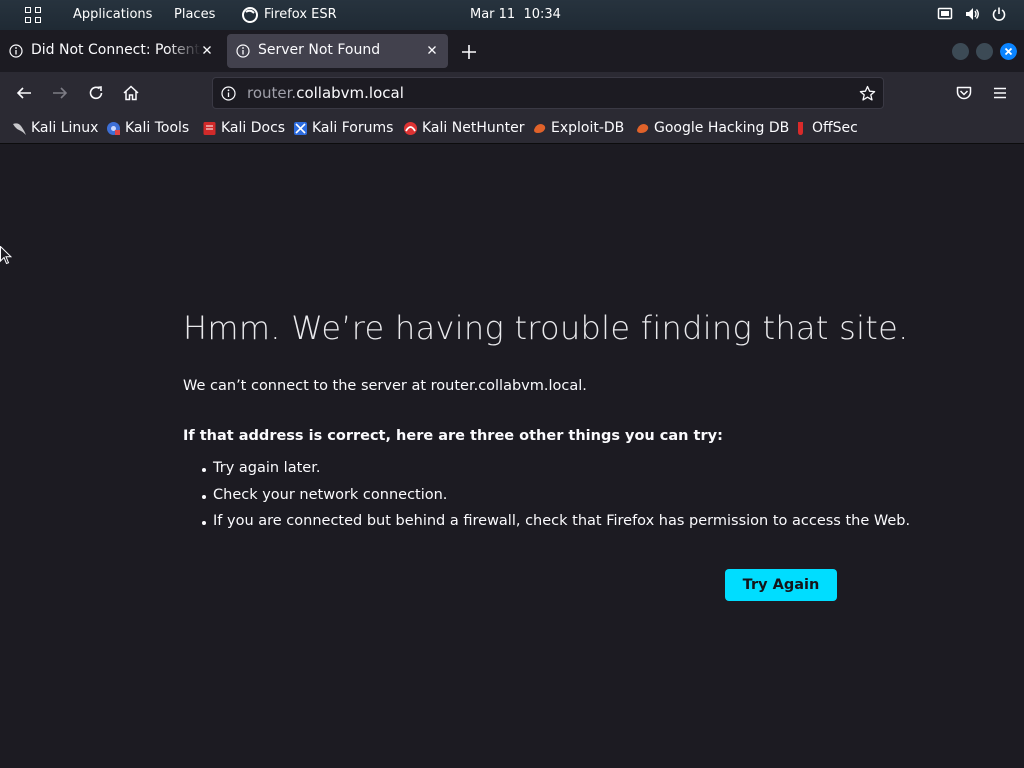 This screenshot has height=768, width=1024. I want to click on home-icon, so click(131, 93).